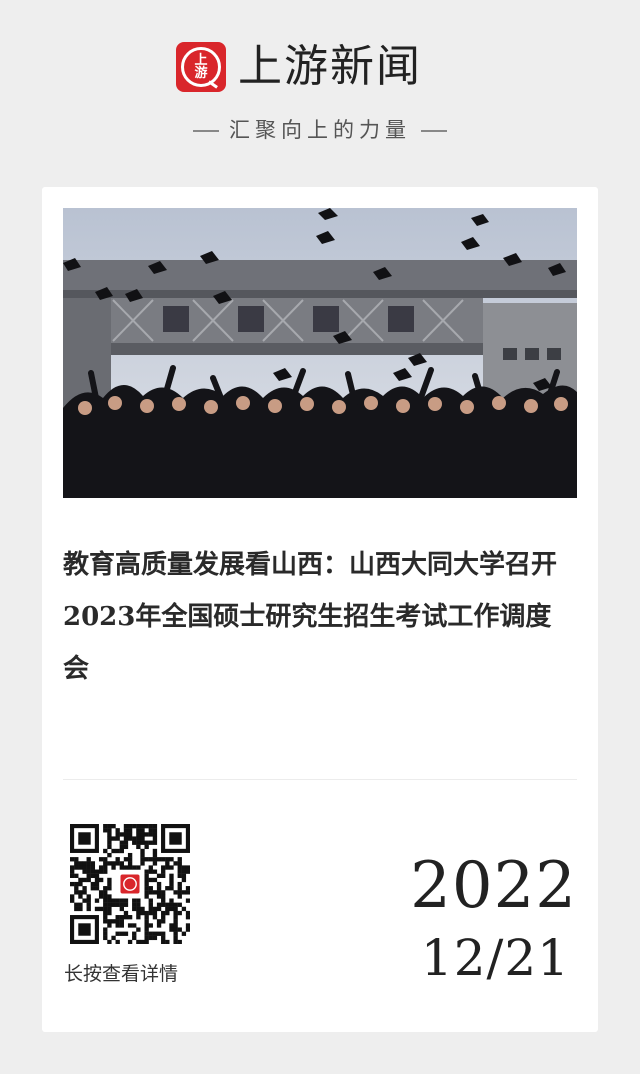  I want to click on slogan: 汇聚向上的力量, so click(320, 130).